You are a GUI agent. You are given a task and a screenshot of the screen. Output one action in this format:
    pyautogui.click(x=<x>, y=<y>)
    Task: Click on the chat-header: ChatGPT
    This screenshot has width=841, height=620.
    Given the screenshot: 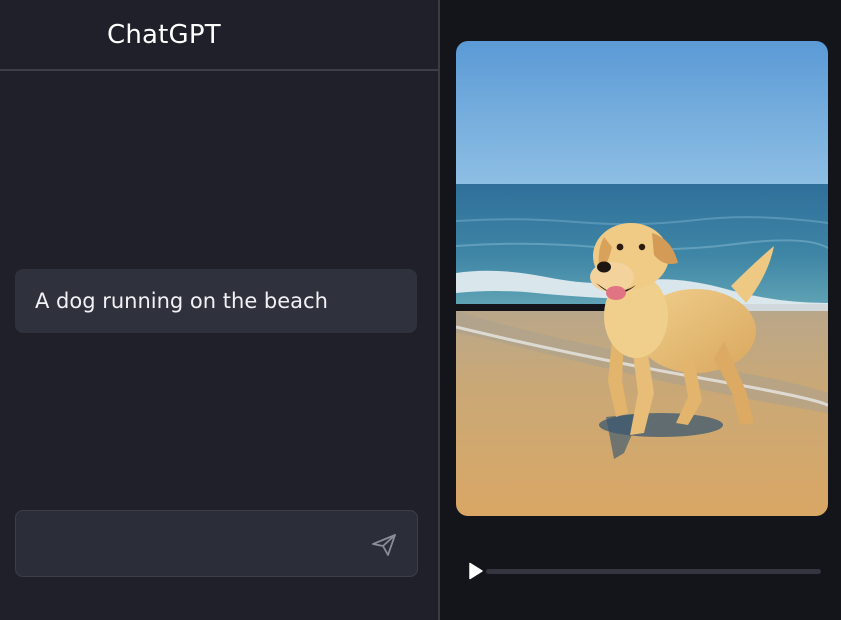 What is the action you would take?
    pyautogui.click(x=219, y=35)
    